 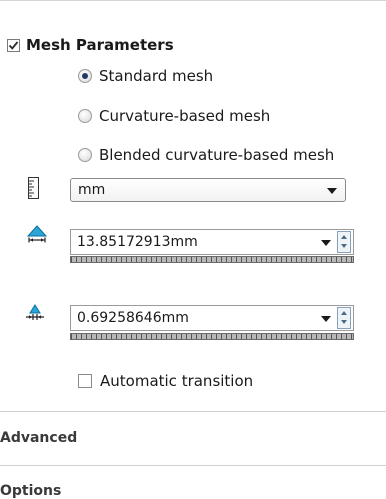 I want to click on mesh-parameters-header: Mesh Parameters, so click(x=90, y=45).